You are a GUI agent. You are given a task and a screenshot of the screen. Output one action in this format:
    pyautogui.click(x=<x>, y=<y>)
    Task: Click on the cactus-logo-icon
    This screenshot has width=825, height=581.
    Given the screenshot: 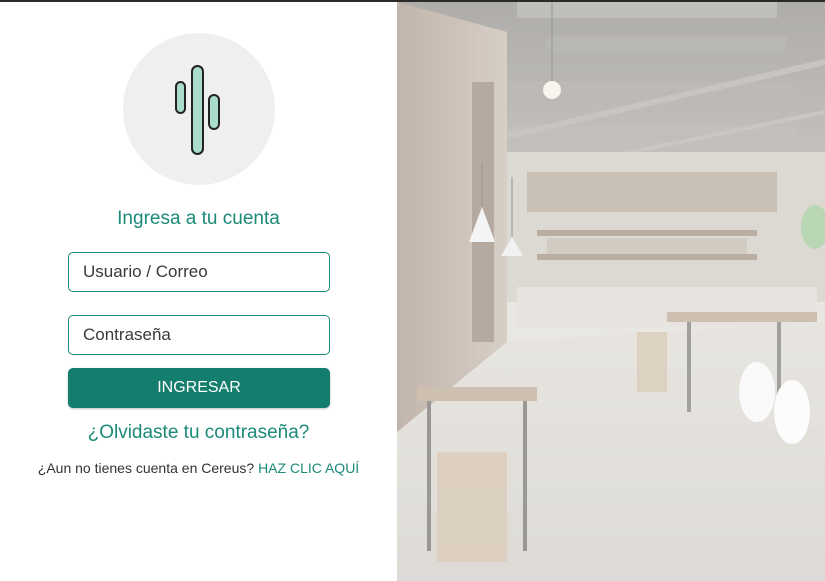 What is the action you would take?
    pyautogui.click(x=197, y=110)
    